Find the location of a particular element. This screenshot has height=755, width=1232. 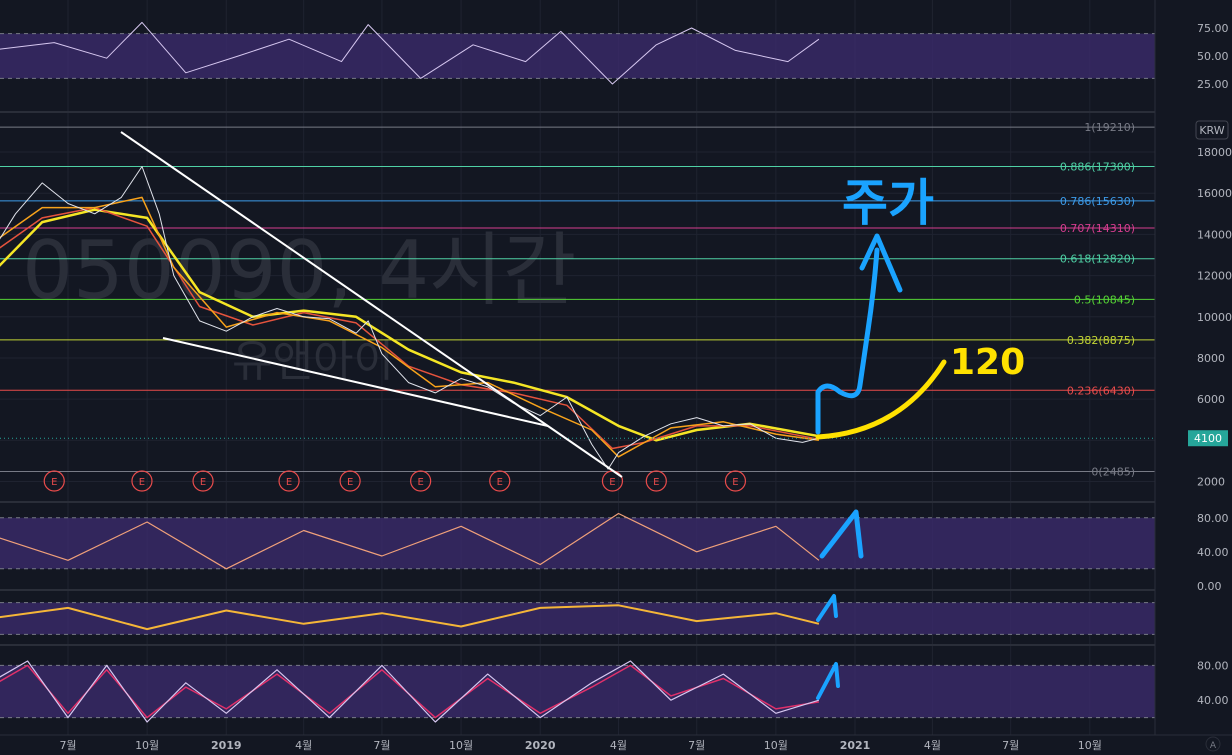

x-tick-label: 2020 is located at coordinates (540, 745).